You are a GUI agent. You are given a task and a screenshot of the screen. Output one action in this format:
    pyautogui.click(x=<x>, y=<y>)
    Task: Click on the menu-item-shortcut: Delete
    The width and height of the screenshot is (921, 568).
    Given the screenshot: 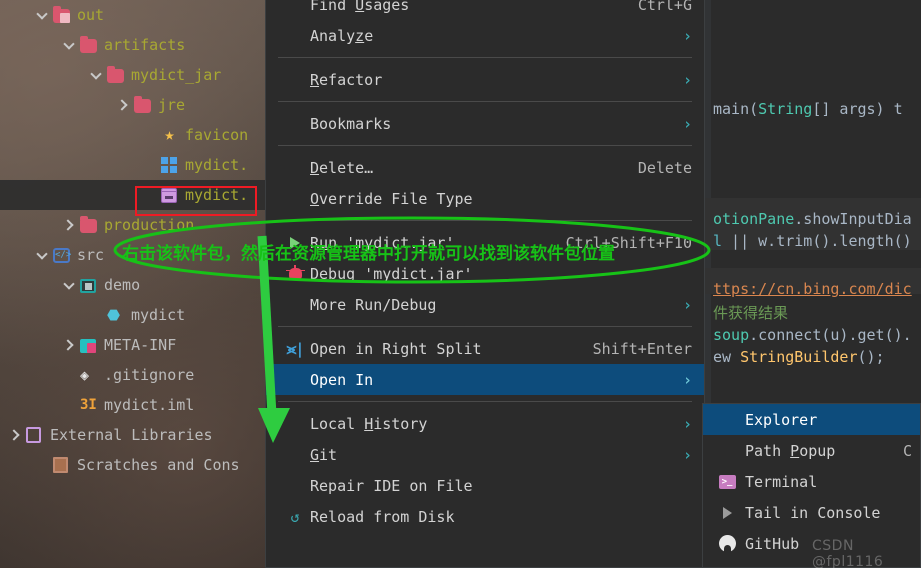 What is the action you would take?
    pyautogui.click(x=664, y=167)
    